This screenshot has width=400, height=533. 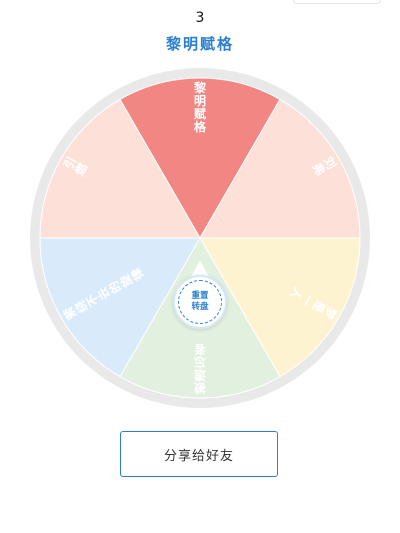 What do you see at coordinates (200, 375) in the screenshot?
I see `wheel-segment-label-char: 遗` at bounding box center [200, 375].